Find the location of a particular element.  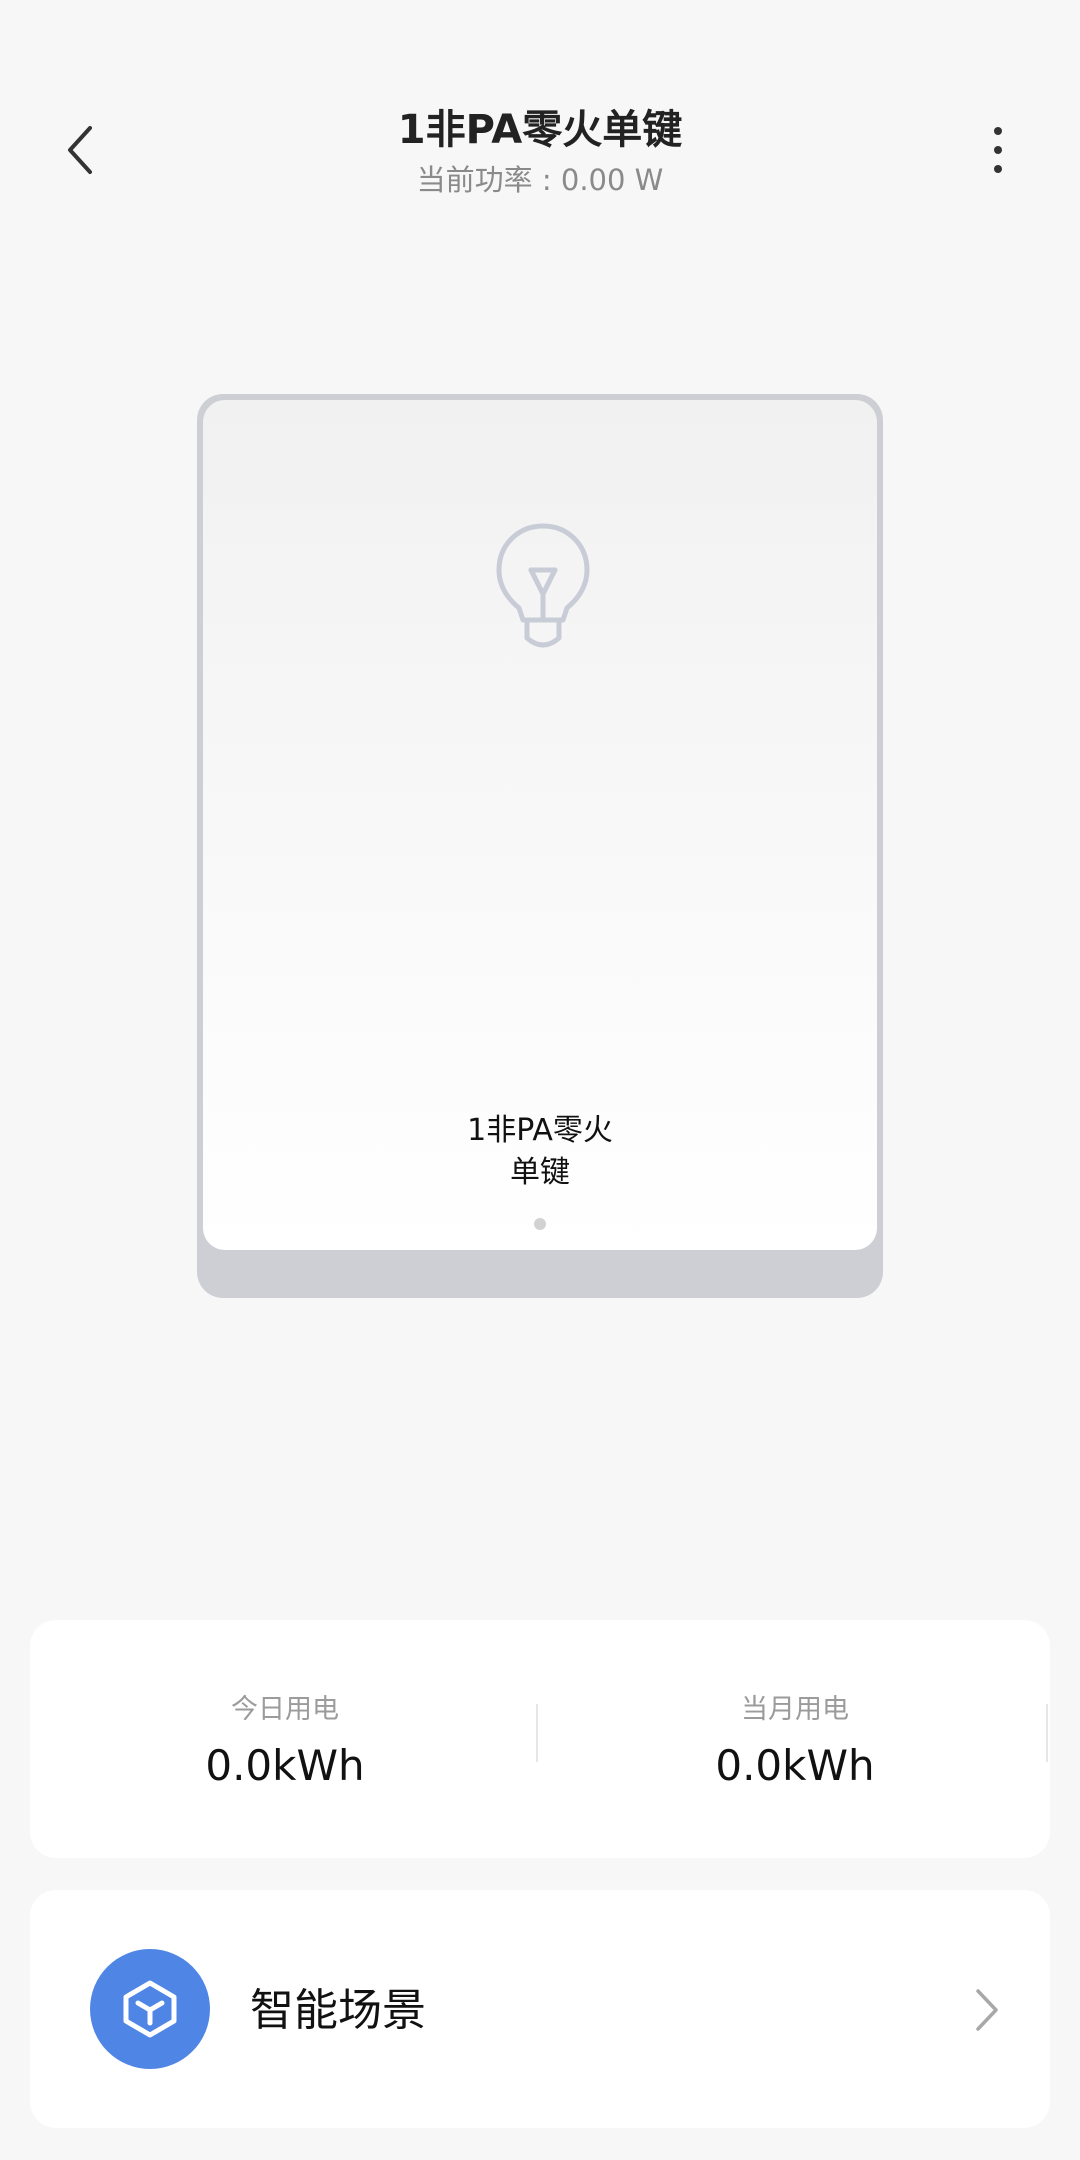

header: 1非PA零火单键 当前功率 : 0.00 W is located at coordinates (540, 110).